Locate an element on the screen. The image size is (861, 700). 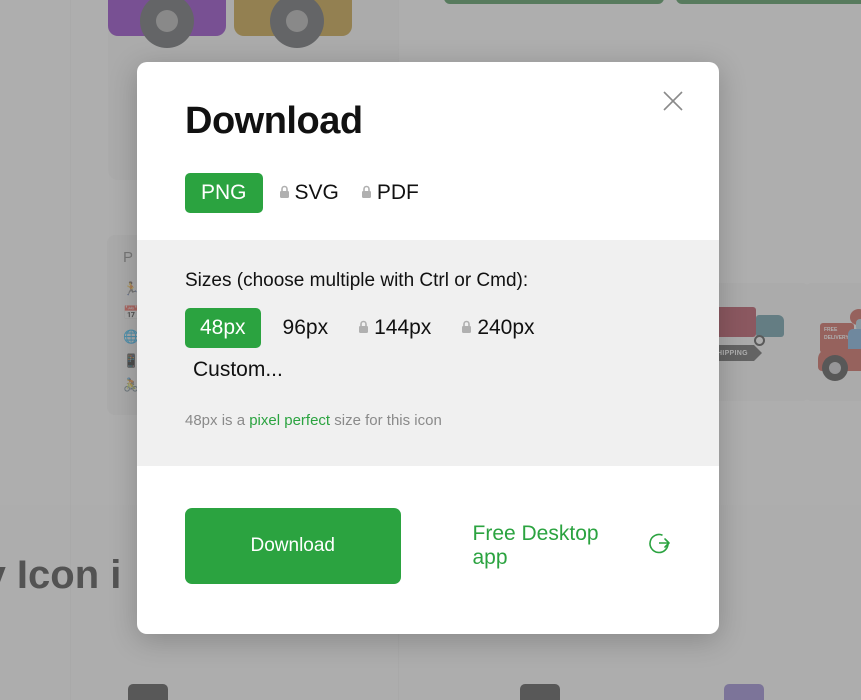
size-option-48px-label: 48px is located at coordinates (223, 327).